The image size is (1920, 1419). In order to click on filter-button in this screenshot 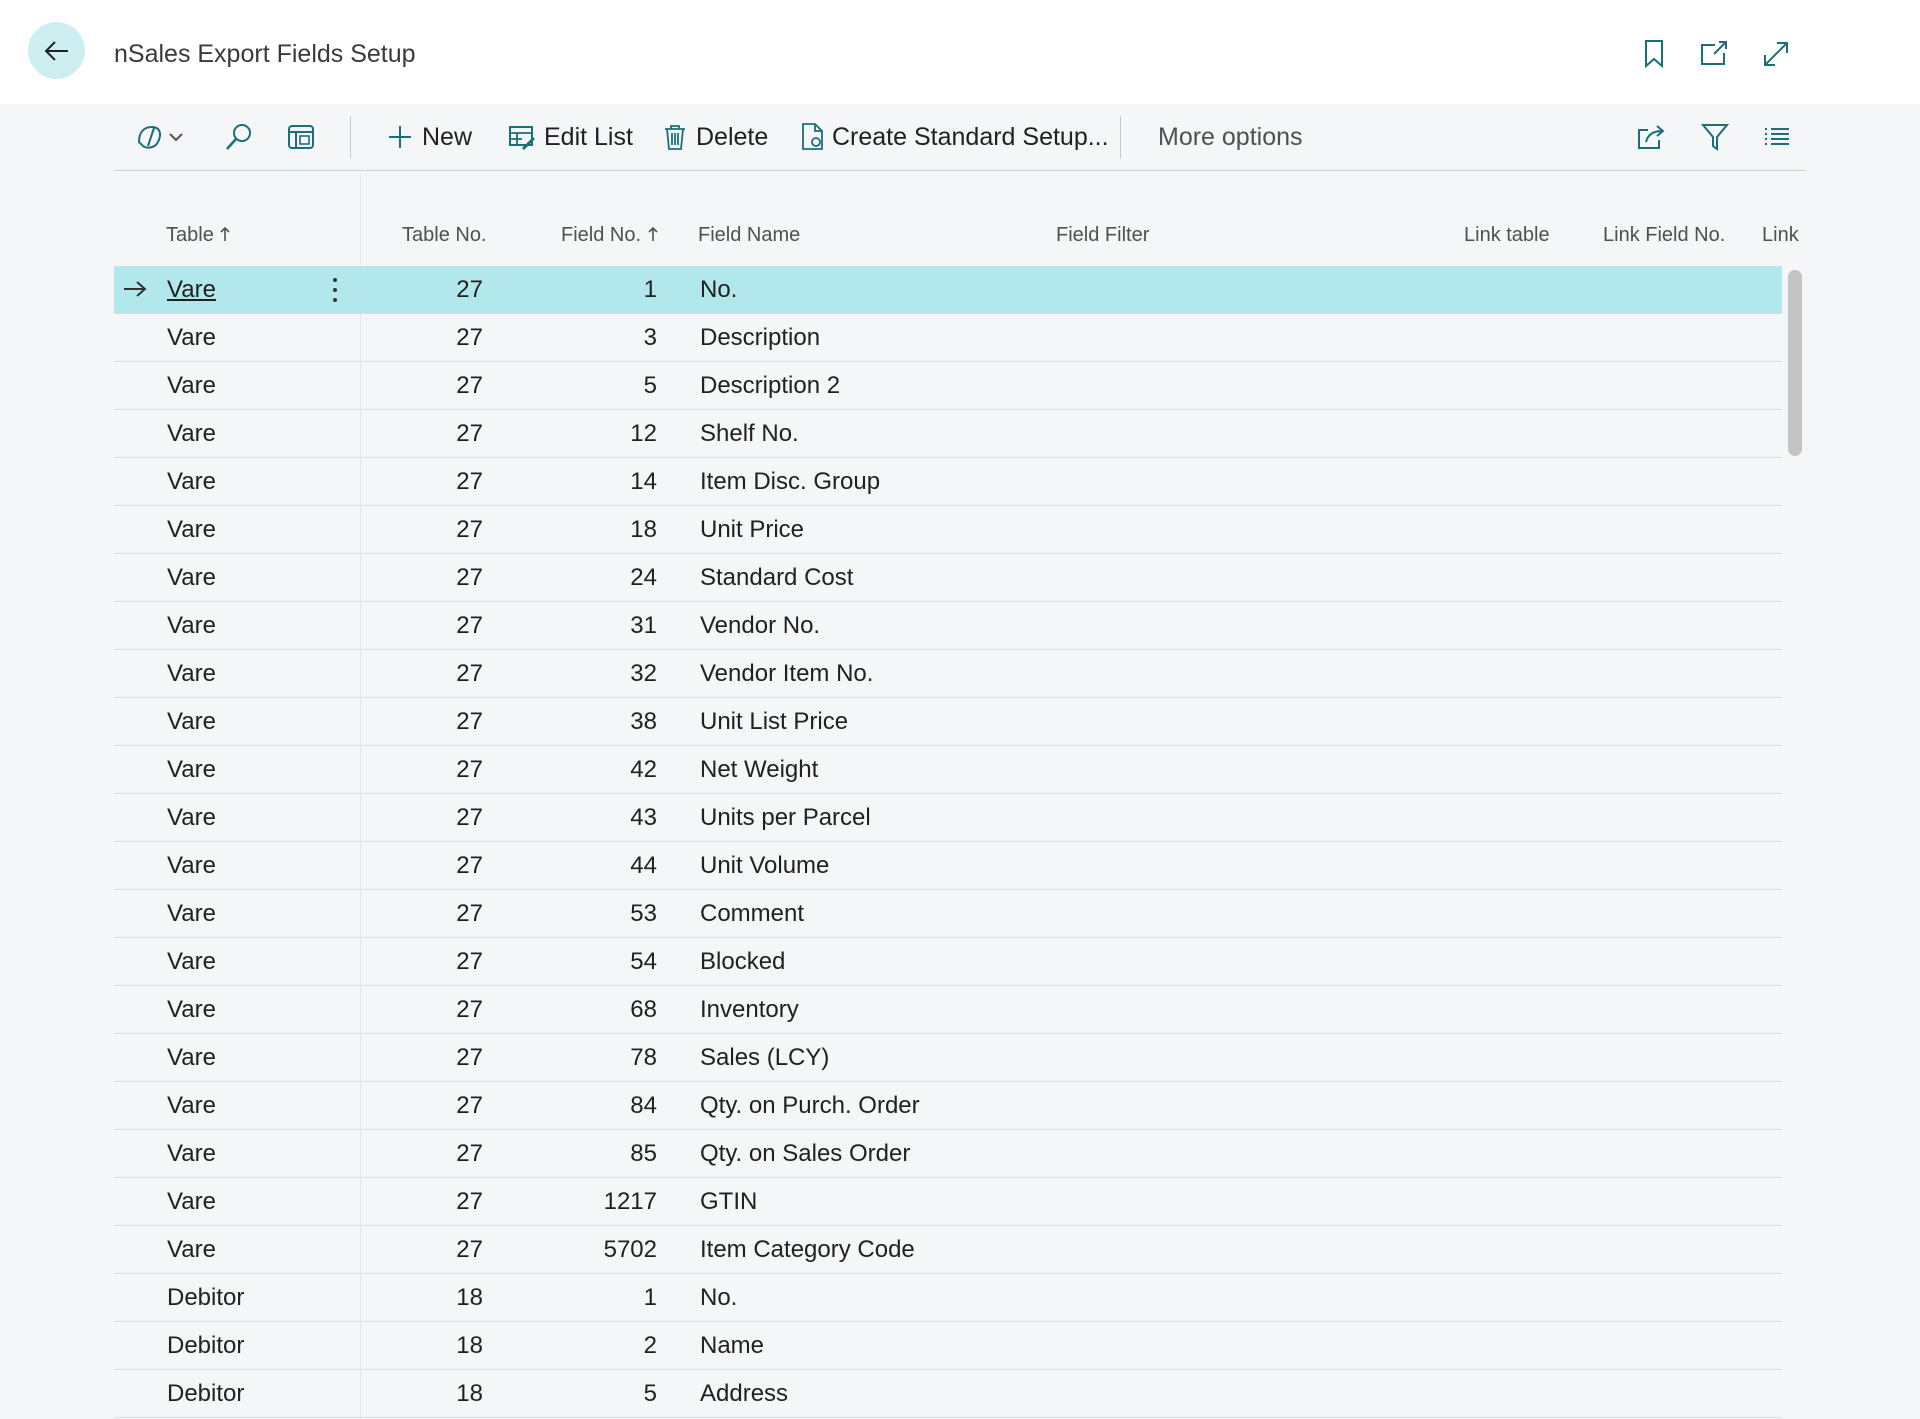, I will do `click(1715, 137)`.